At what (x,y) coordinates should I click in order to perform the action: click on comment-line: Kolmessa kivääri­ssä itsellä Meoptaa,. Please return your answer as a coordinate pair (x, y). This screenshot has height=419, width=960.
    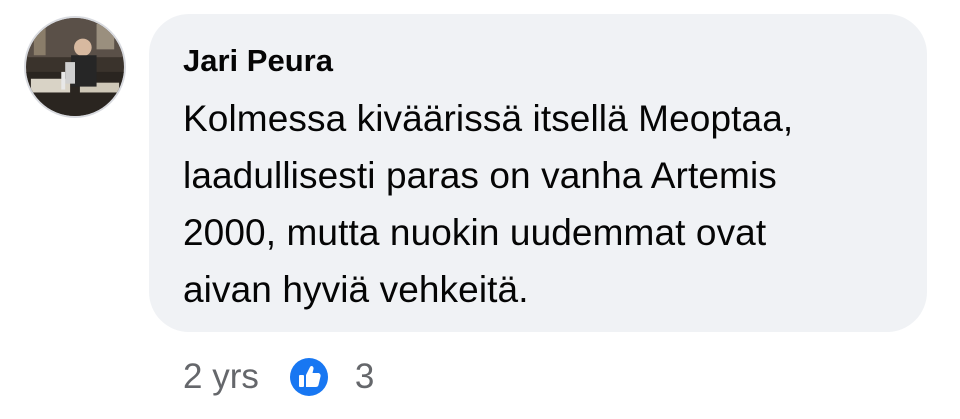
    Looking at the image, I should click on (488, 118).